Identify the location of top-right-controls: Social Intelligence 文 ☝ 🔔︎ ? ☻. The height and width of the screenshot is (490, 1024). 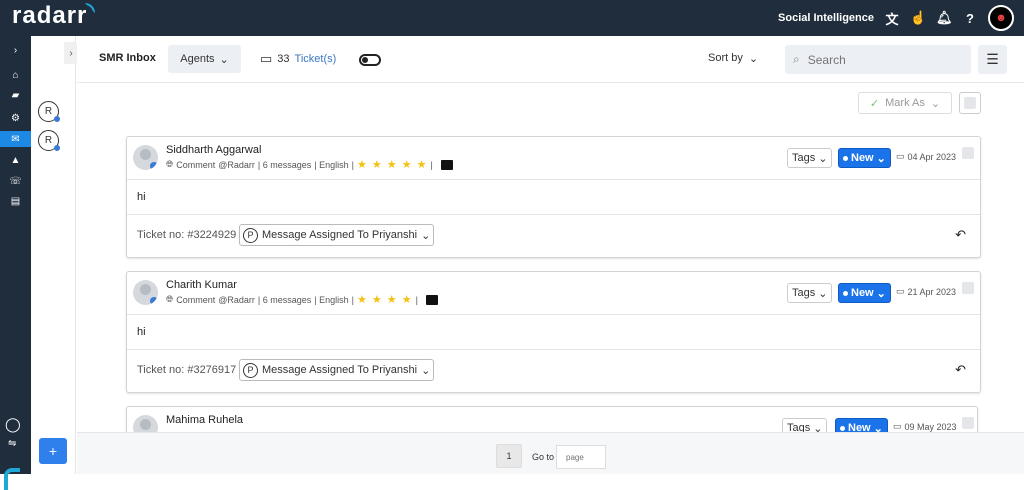
(896, 18).